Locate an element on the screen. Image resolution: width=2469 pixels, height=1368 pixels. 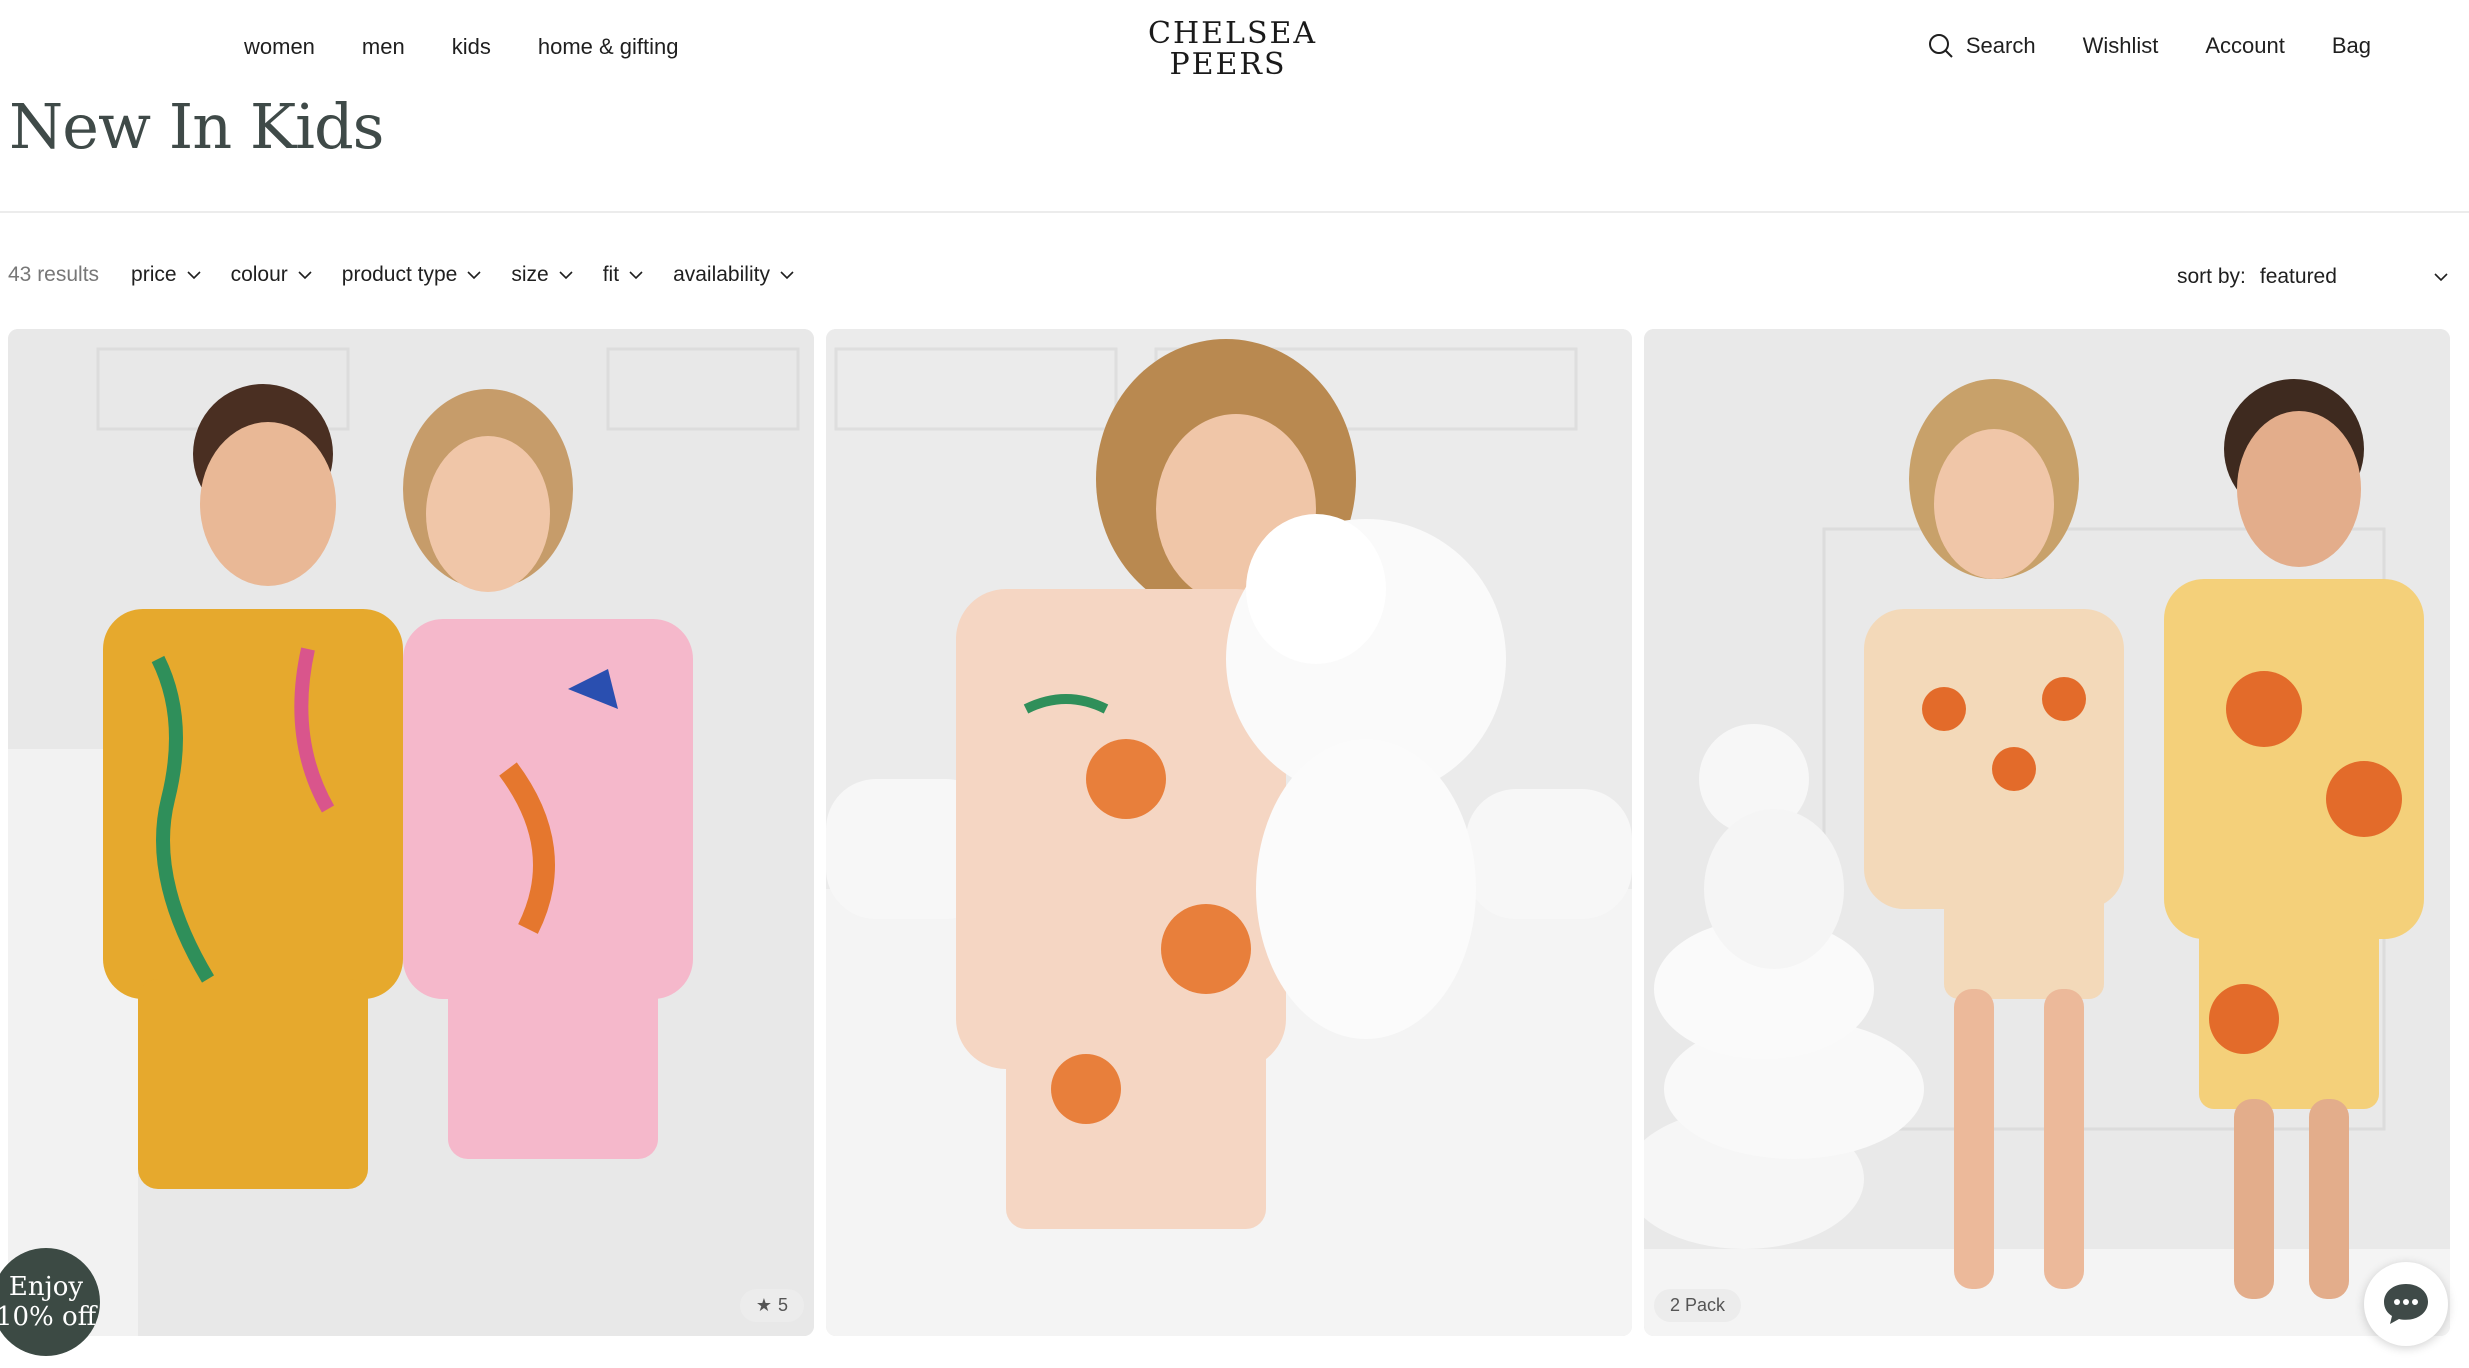
logo-line2: PEERS is located at coordinates (1228, 64).